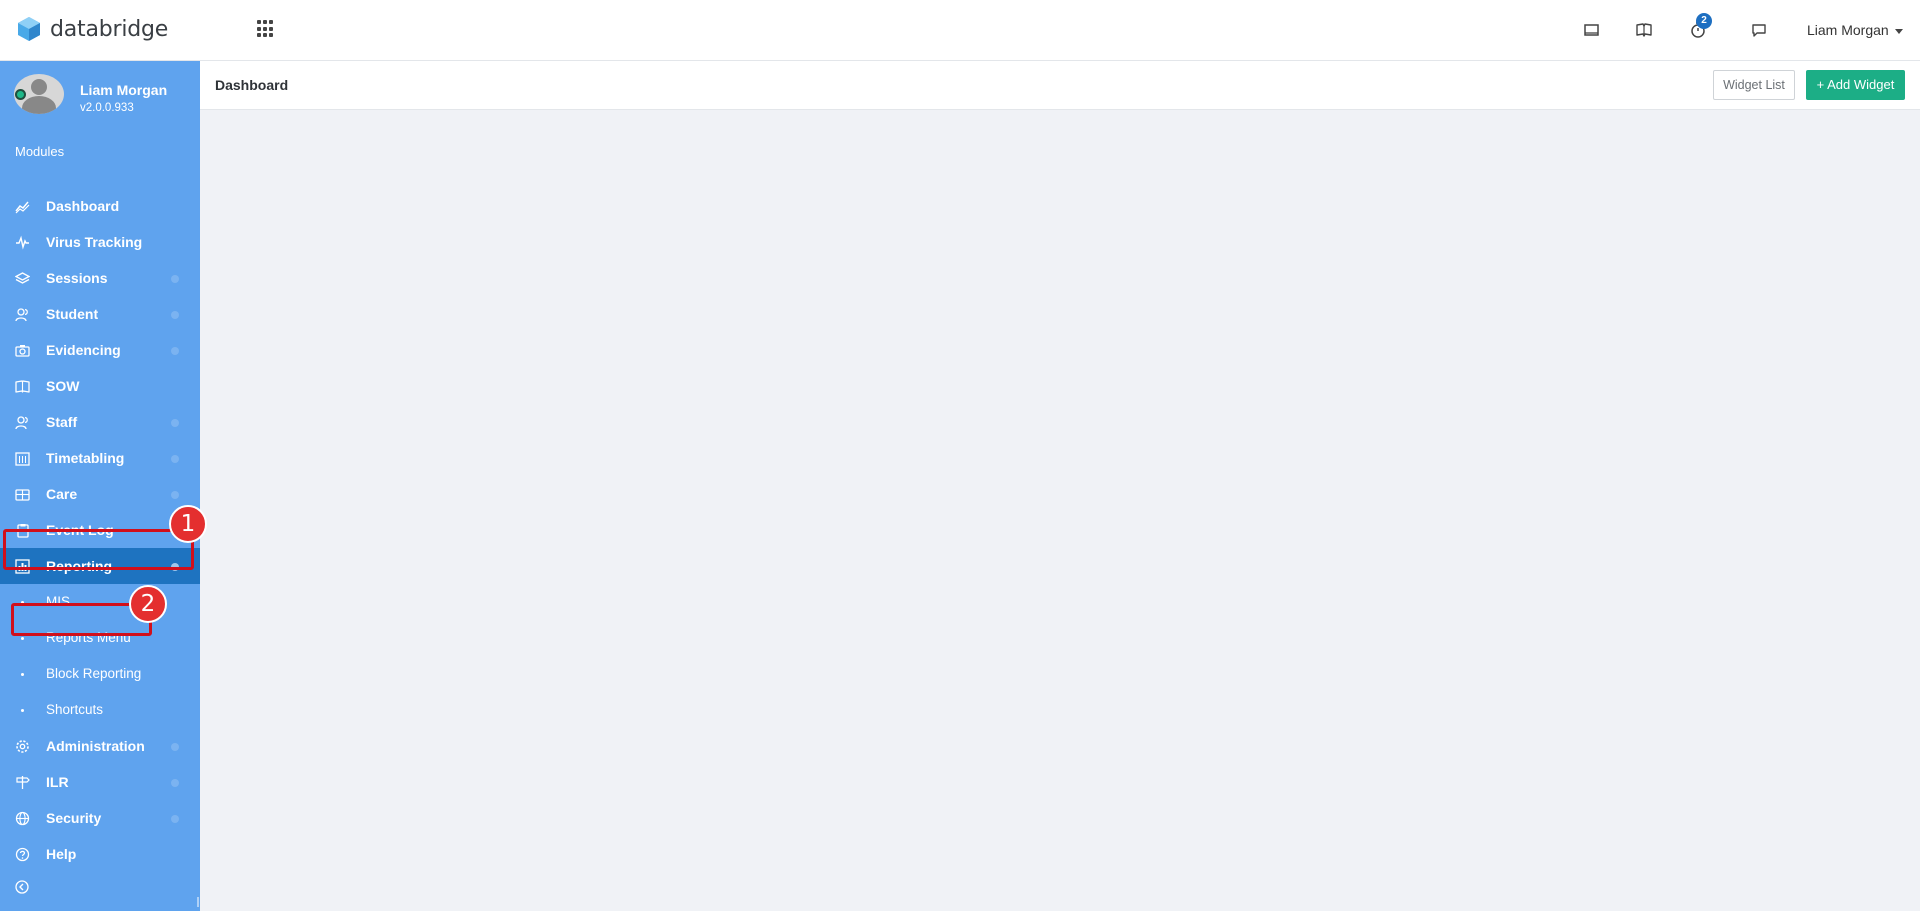 The width and height of the screenshot is (1920, 911). Describe the element at coordinates (40, 151) in the screenshot. I see `modules-section-label: Modules` at that location.